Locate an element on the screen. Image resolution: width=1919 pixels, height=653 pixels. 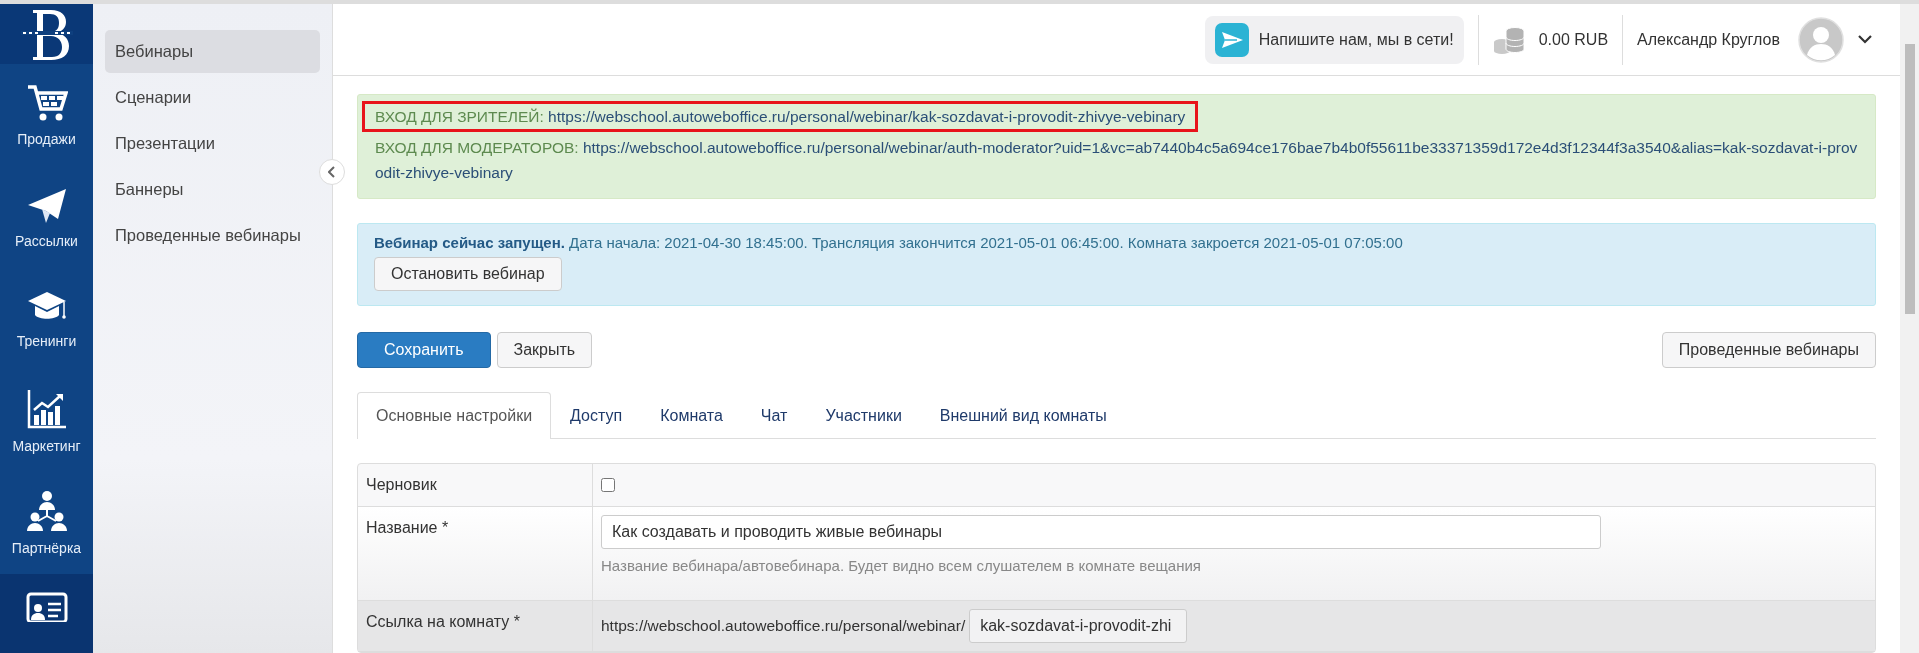
access-link-line: ВХОД ДЛЯ МОДЕРАТОРОВ: https://webschool.autoweboffice.ru/personal/webinar/auth-moderator?uid=1&vc=ab7440b4c5a694ce176bae7b4b0f55611be33371359d172e4d3f12344f3a3540&alias=kak-sozdavat-i-provodit-zhivye-vebinary is located at coordinates (1116, 160).